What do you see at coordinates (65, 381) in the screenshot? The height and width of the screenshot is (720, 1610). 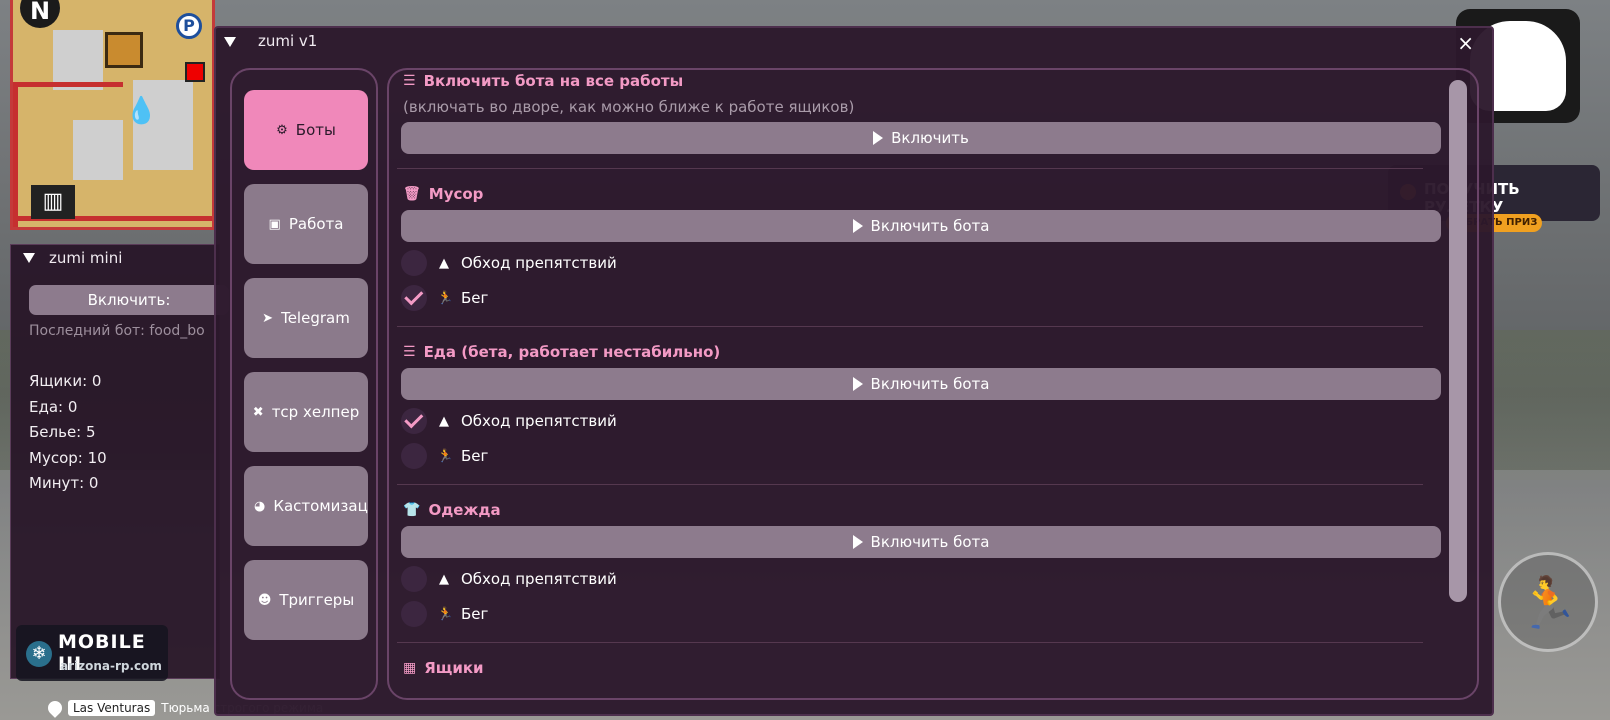 I see `stat-boxes: Ящики: 0` at bounding box center [65, 381].